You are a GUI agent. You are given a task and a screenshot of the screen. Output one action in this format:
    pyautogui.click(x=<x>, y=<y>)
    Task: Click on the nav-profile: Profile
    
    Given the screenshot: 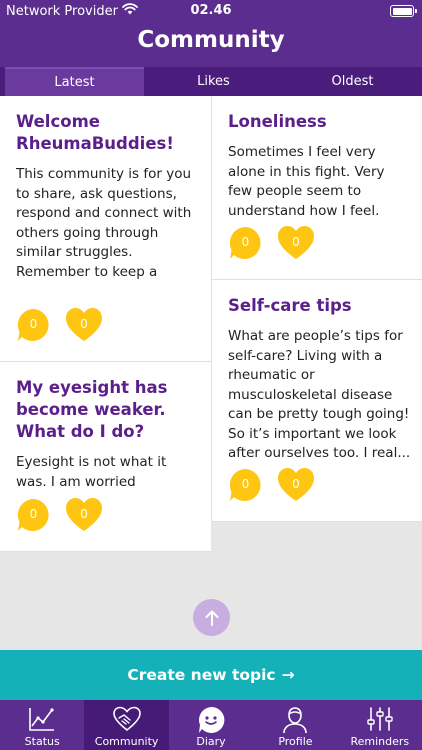 What is the action you would take?
    pyautogui.click(x=295, y=725)
    